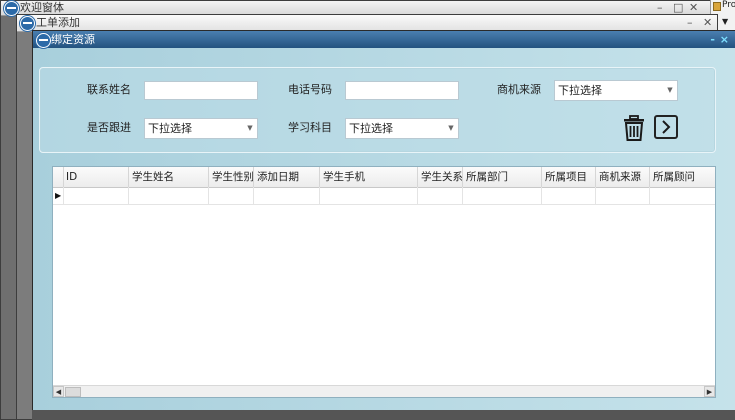 The image size is (735, 420). What do you see at coordinates (371, 128) in the screenshot?
I see `subject-value: 下拉选择` at bounding box center [371, 128].